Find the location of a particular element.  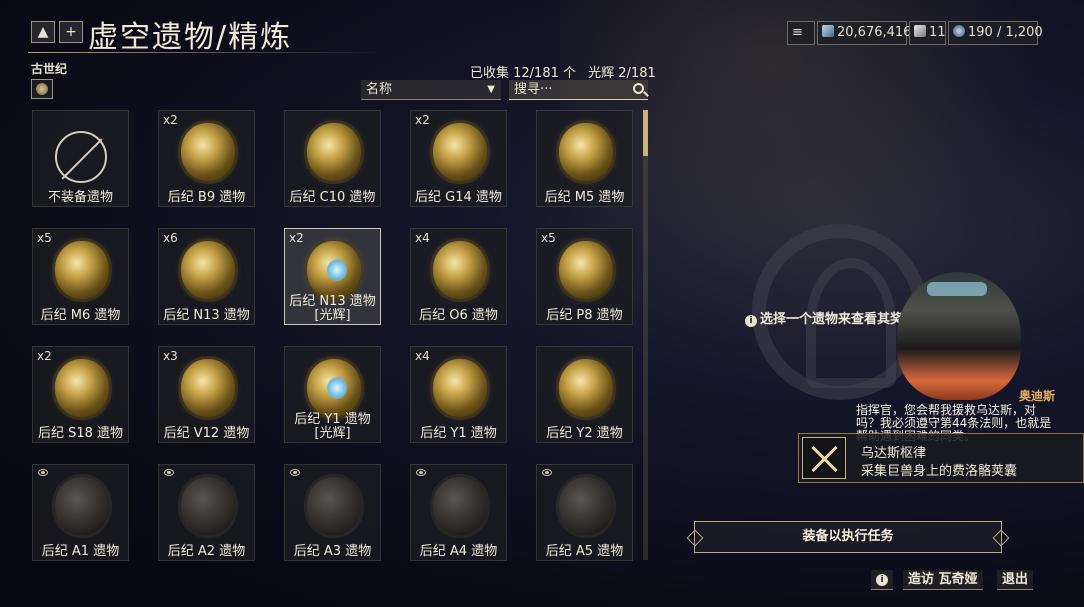

relic-name: 后纪 M6 遗物 is located at coordinates (80, 315).